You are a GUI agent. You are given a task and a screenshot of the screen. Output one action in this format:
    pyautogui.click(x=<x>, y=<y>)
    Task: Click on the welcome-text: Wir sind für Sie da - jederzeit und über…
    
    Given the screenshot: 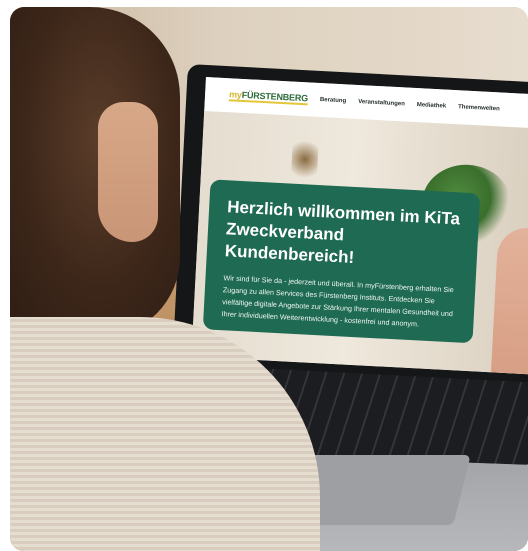 What is the action you would take?
    pyautogui.click(x=337, y=301)
    